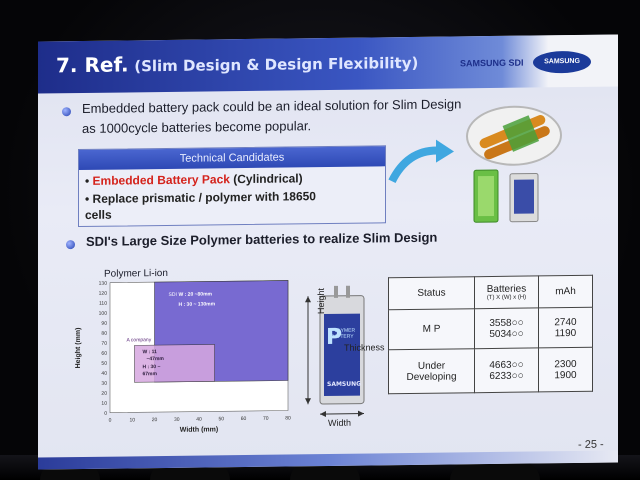 The width and height of the screenshot is (640, 480). What do you see at coordinates (196, 294) in the screenshot?
I see `region-label-sdi-w: W : 20 ~80mm` at bounding box center [196, 294].